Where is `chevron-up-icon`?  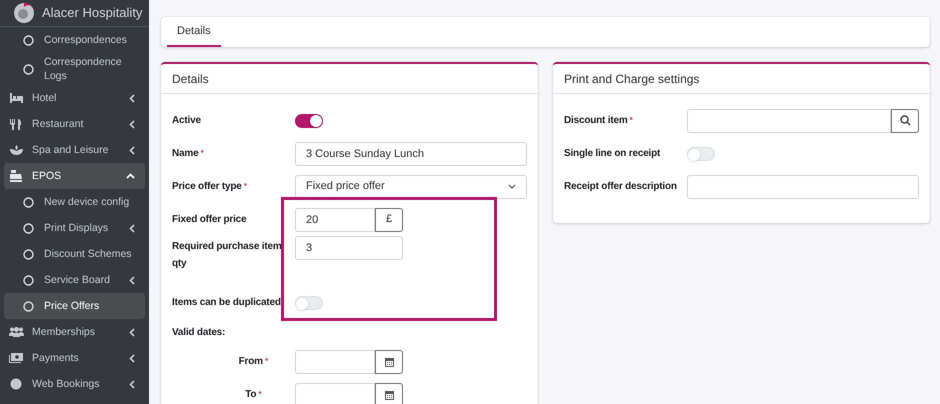 chevron-up-icon is located at coordinates (130, 176).